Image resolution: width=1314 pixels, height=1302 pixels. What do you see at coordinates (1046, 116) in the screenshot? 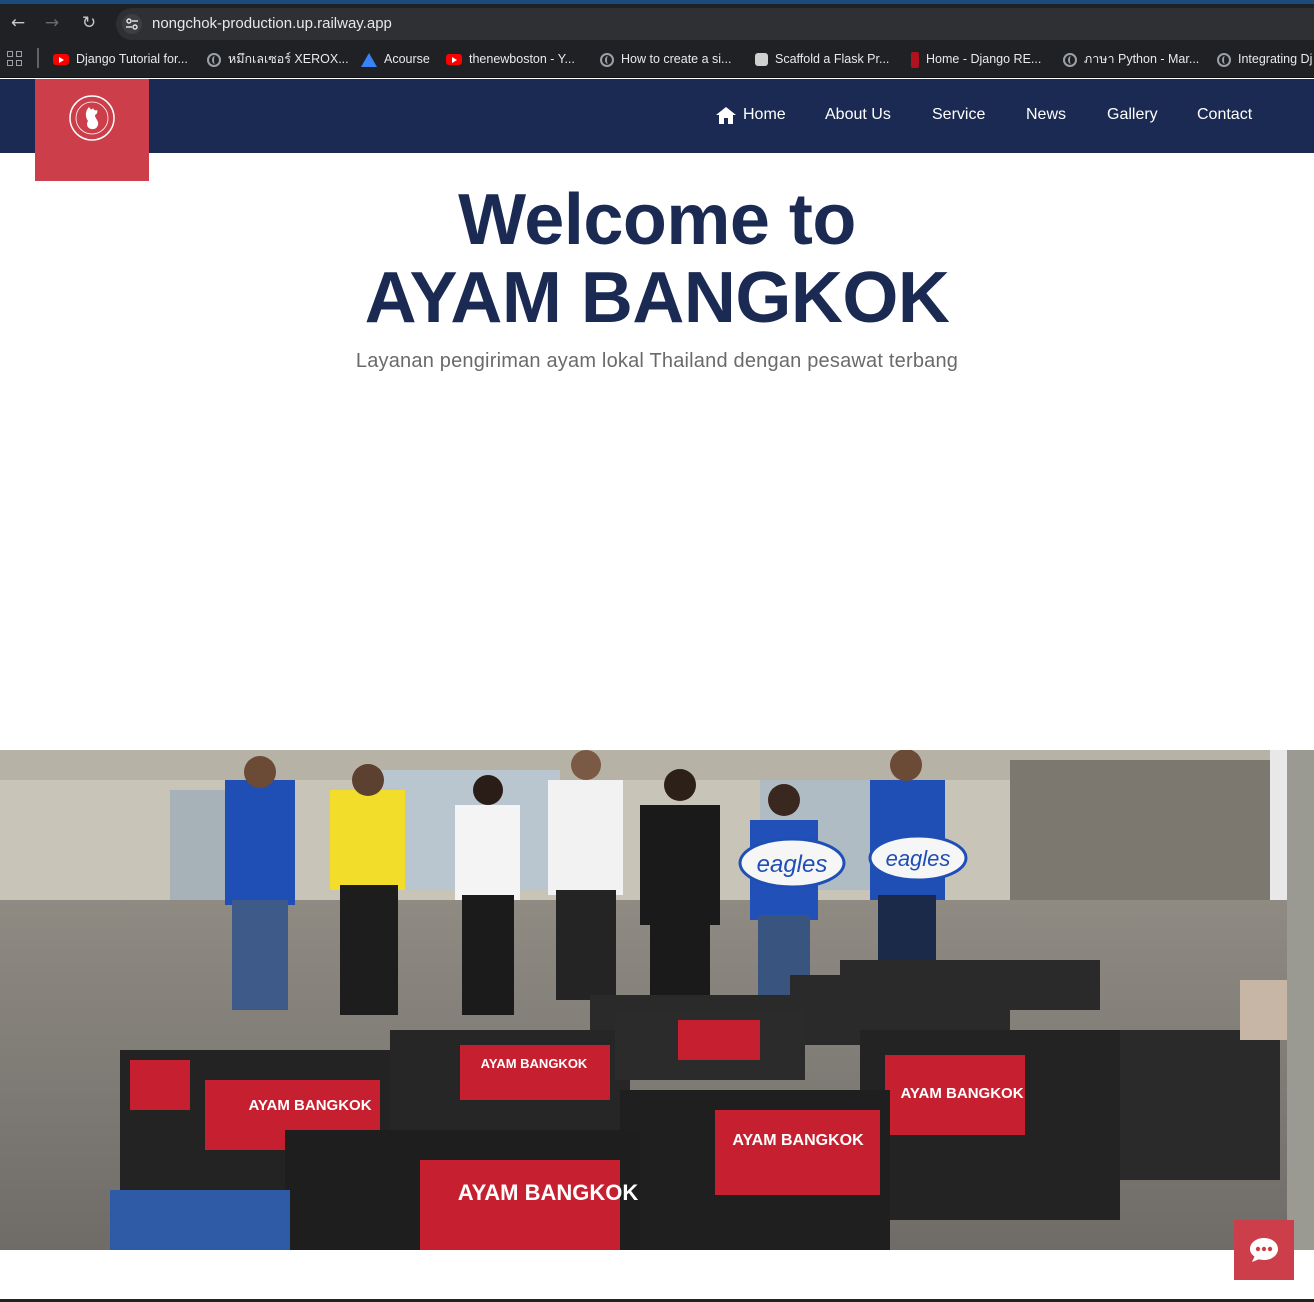
I see `nav-news: News` at bounding box center [1046, 116].